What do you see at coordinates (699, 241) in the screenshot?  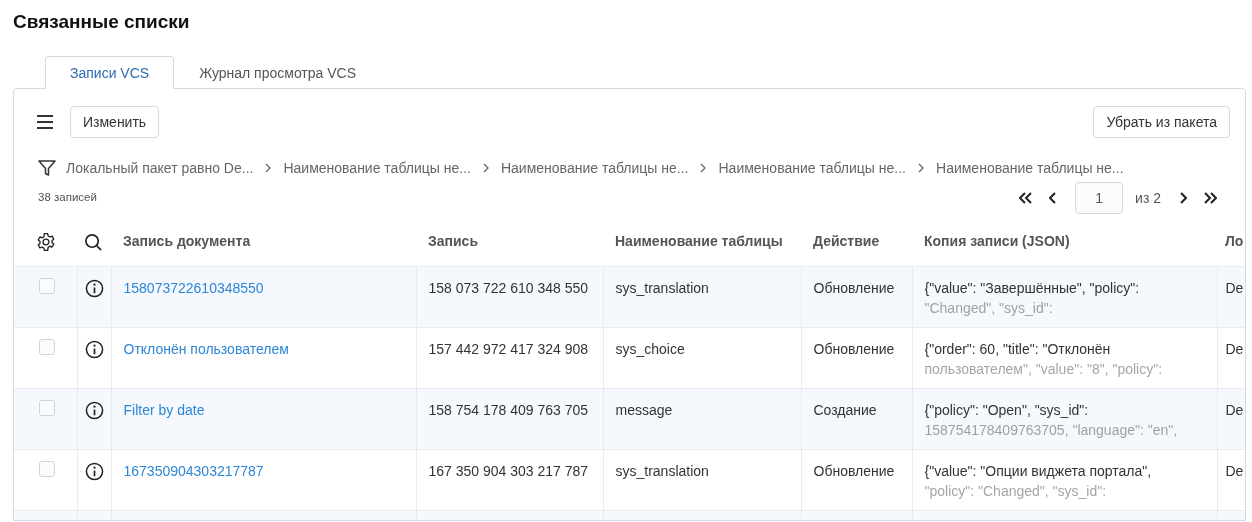 I see `column-header: Наименование таблицы` at bounding box center [699, 241].